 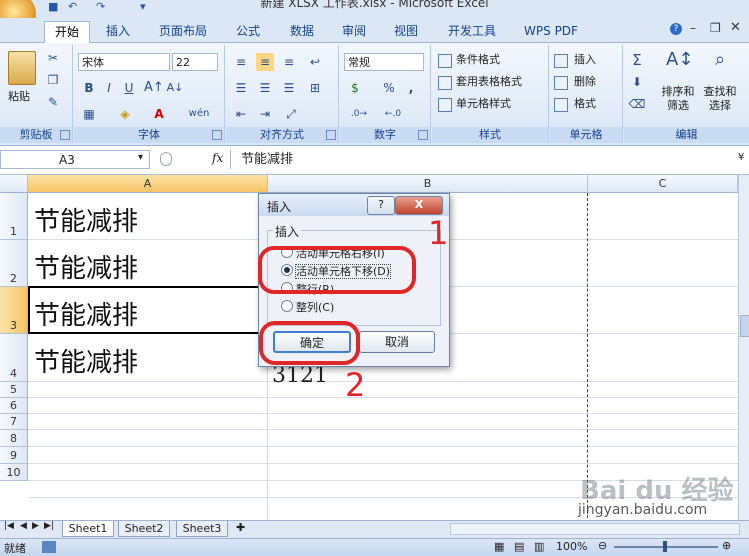 What do you see at coordinates (720, 100) in the screenshot?
I see `find-select-button: 查找和选择` at bounding box center [720, 100].